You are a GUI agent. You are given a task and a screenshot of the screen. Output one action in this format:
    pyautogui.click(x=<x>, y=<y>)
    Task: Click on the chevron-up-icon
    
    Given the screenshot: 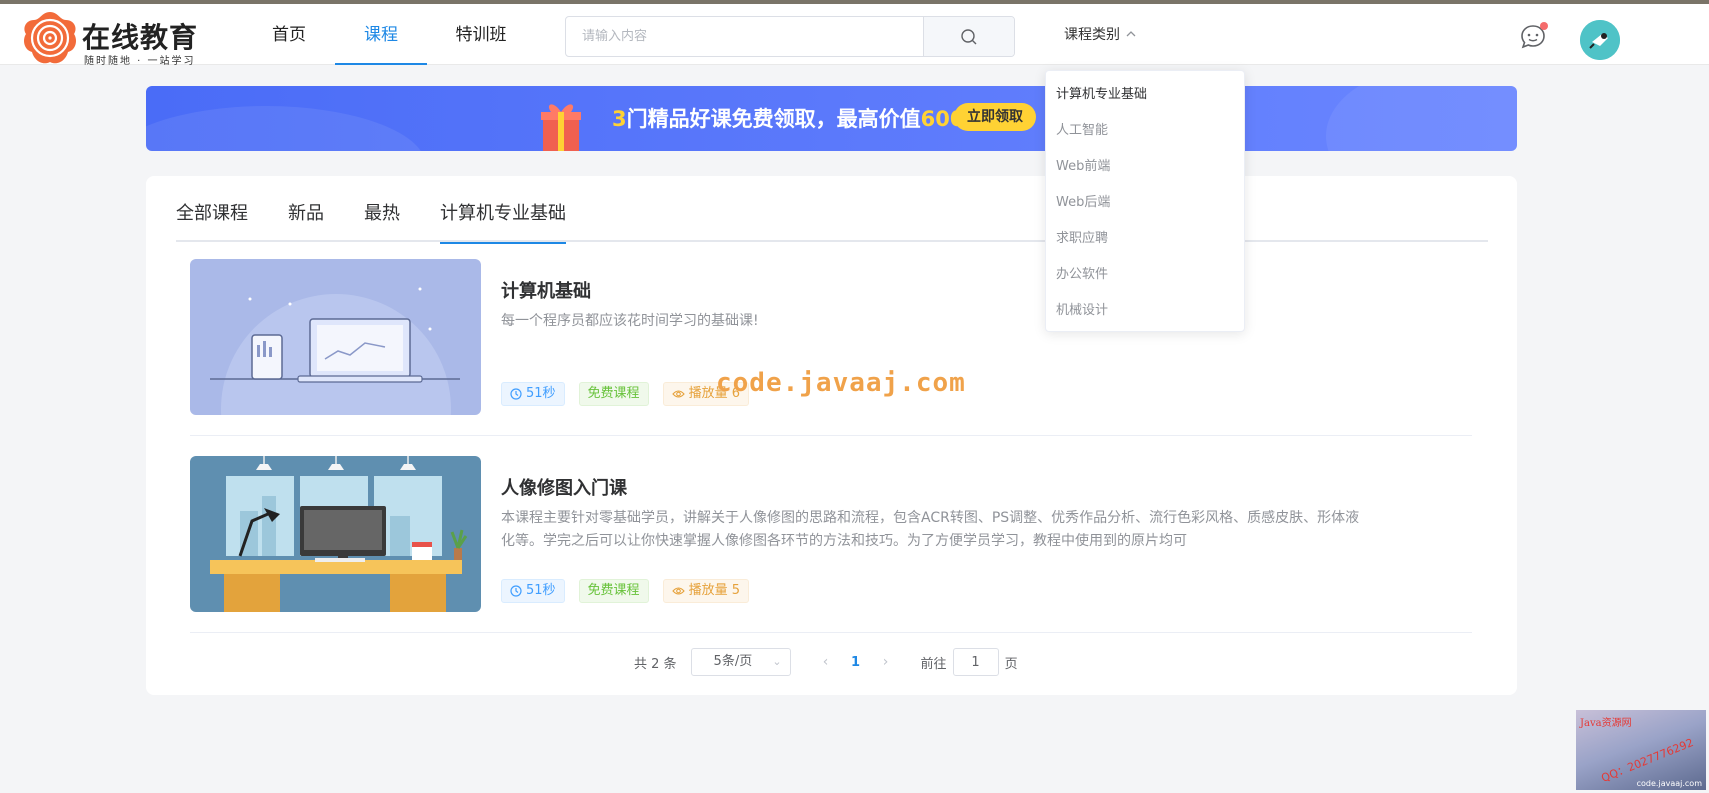 What is the action you would take?
    pyautogui.click(x=1131, y=34)
    